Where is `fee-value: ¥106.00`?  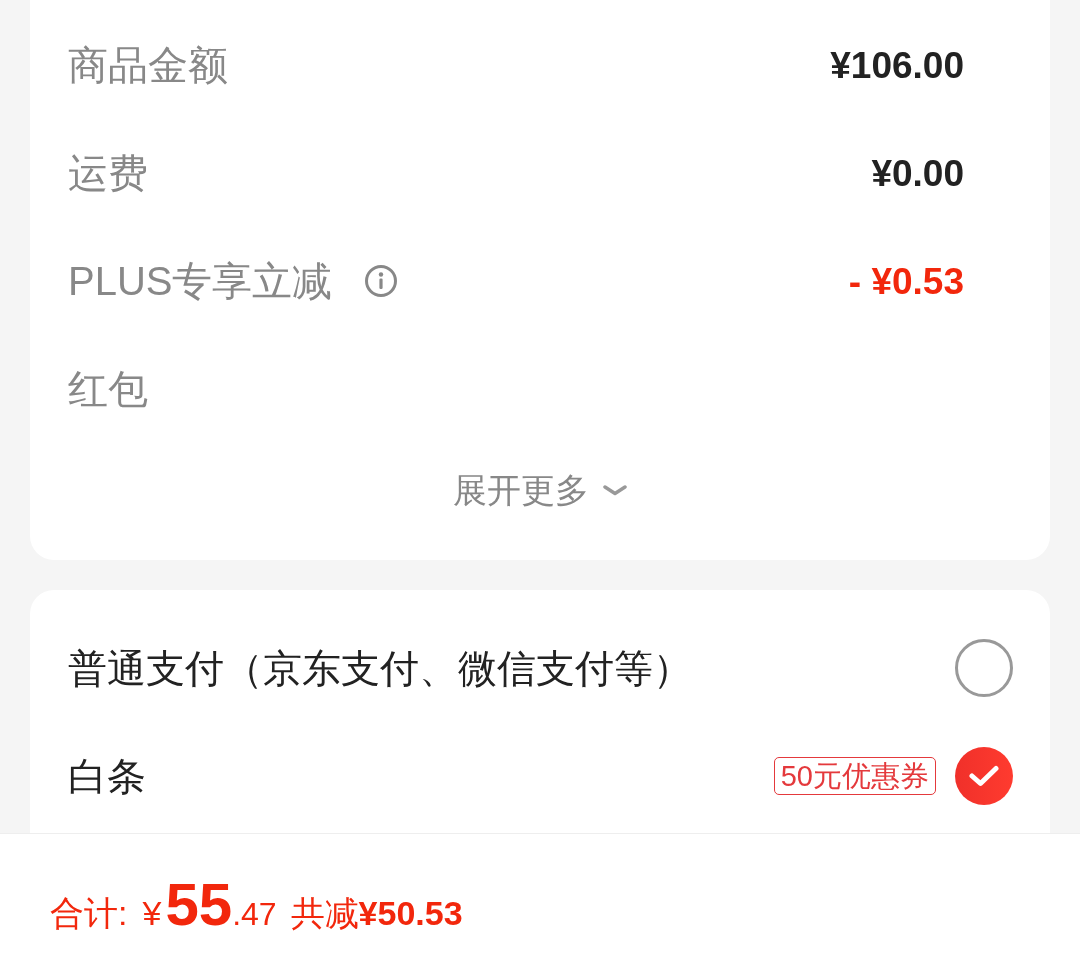
fee-value: ¥106.00 is located at coordinates (897, 65).